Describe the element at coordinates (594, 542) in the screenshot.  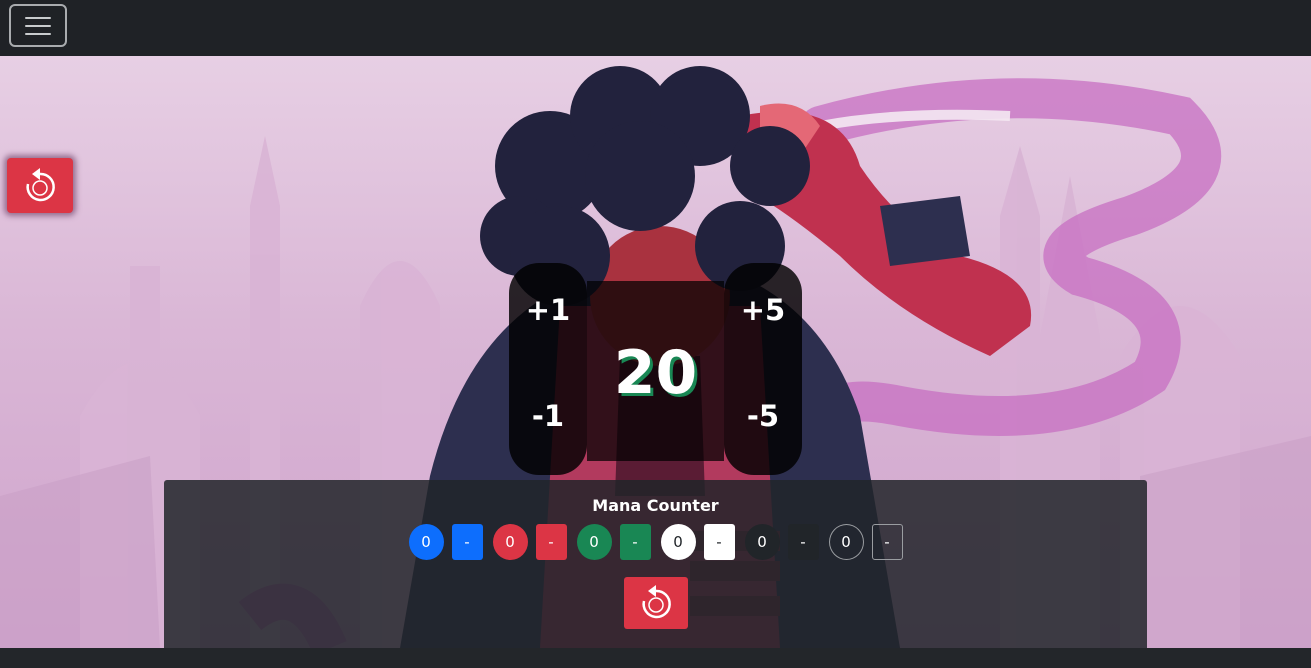
I see `mana-count-green: 0` at that location.